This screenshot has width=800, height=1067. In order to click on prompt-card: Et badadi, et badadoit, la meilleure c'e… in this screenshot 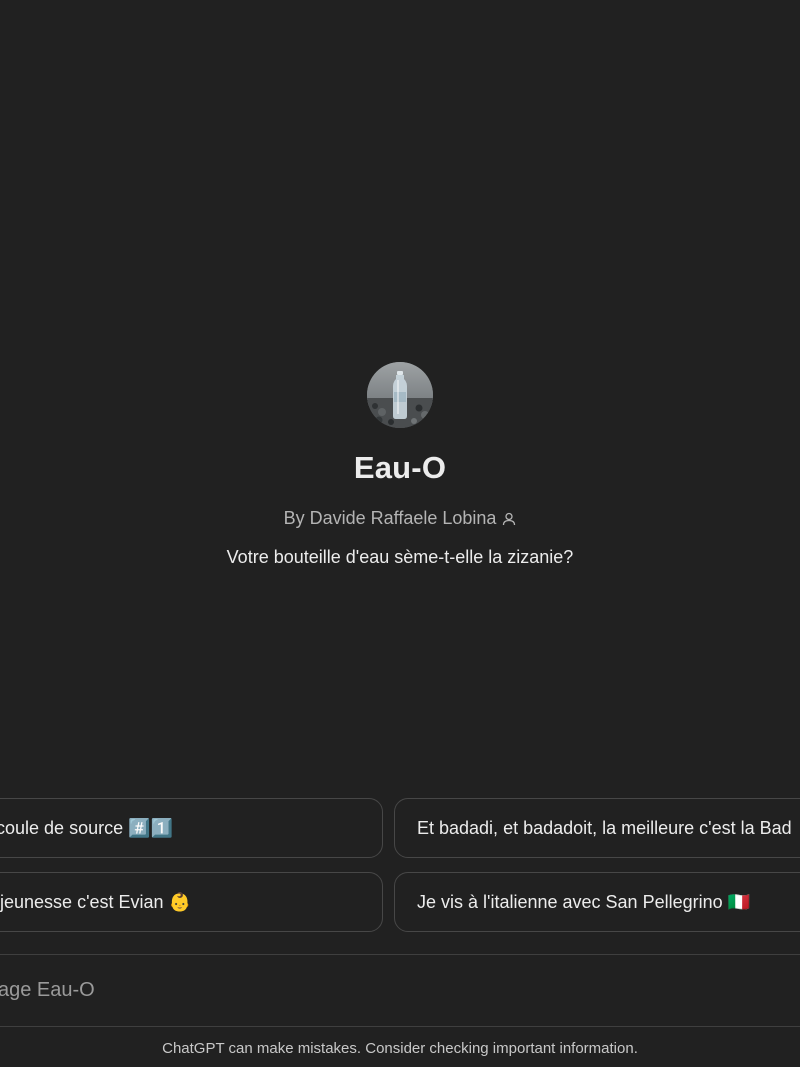, I will do `click(597, 828)`.